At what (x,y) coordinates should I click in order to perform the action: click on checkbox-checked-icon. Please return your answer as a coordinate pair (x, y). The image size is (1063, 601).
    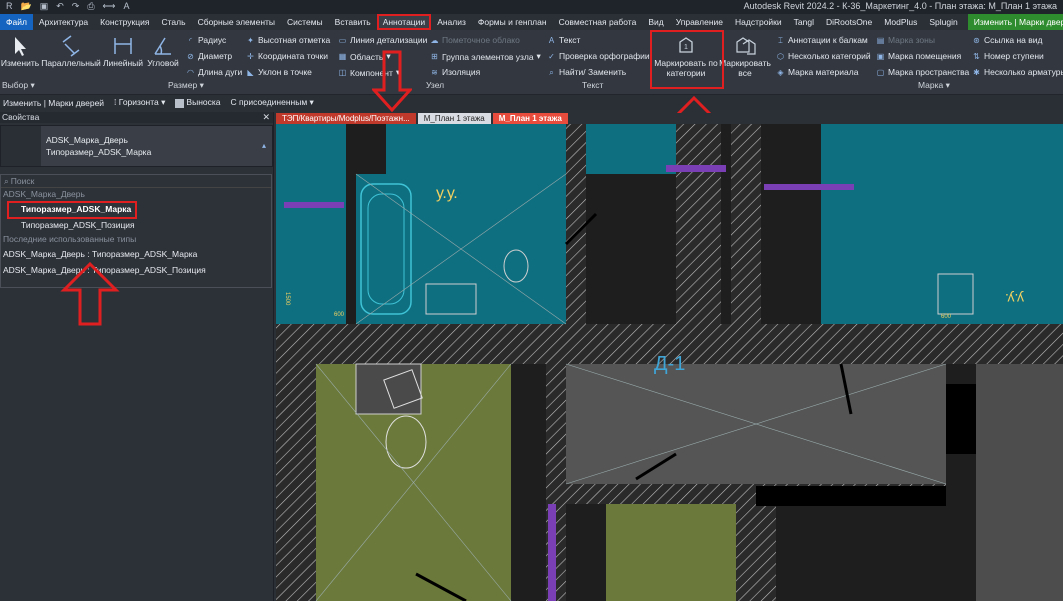
    Looking at the image, I should click on (180, 103).